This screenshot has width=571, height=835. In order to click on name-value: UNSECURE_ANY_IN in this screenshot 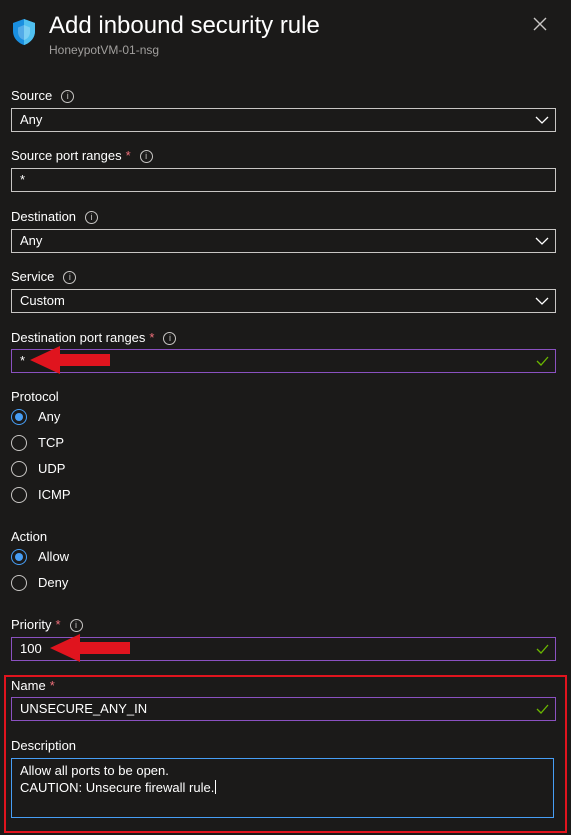, I will do `click(84, 708)`.